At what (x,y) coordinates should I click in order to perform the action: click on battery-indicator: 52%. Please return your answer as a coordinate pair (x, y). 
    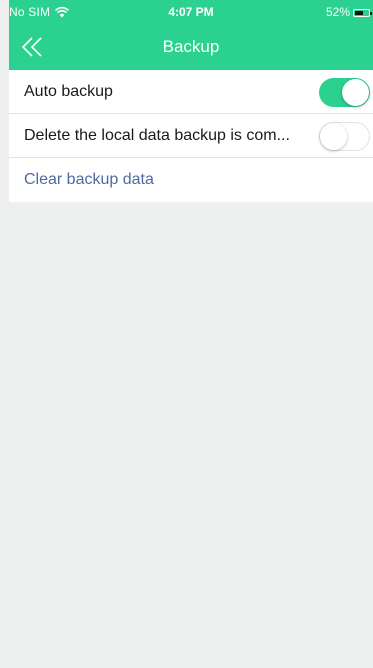
    Looking at the image, I should click on (349, 12).